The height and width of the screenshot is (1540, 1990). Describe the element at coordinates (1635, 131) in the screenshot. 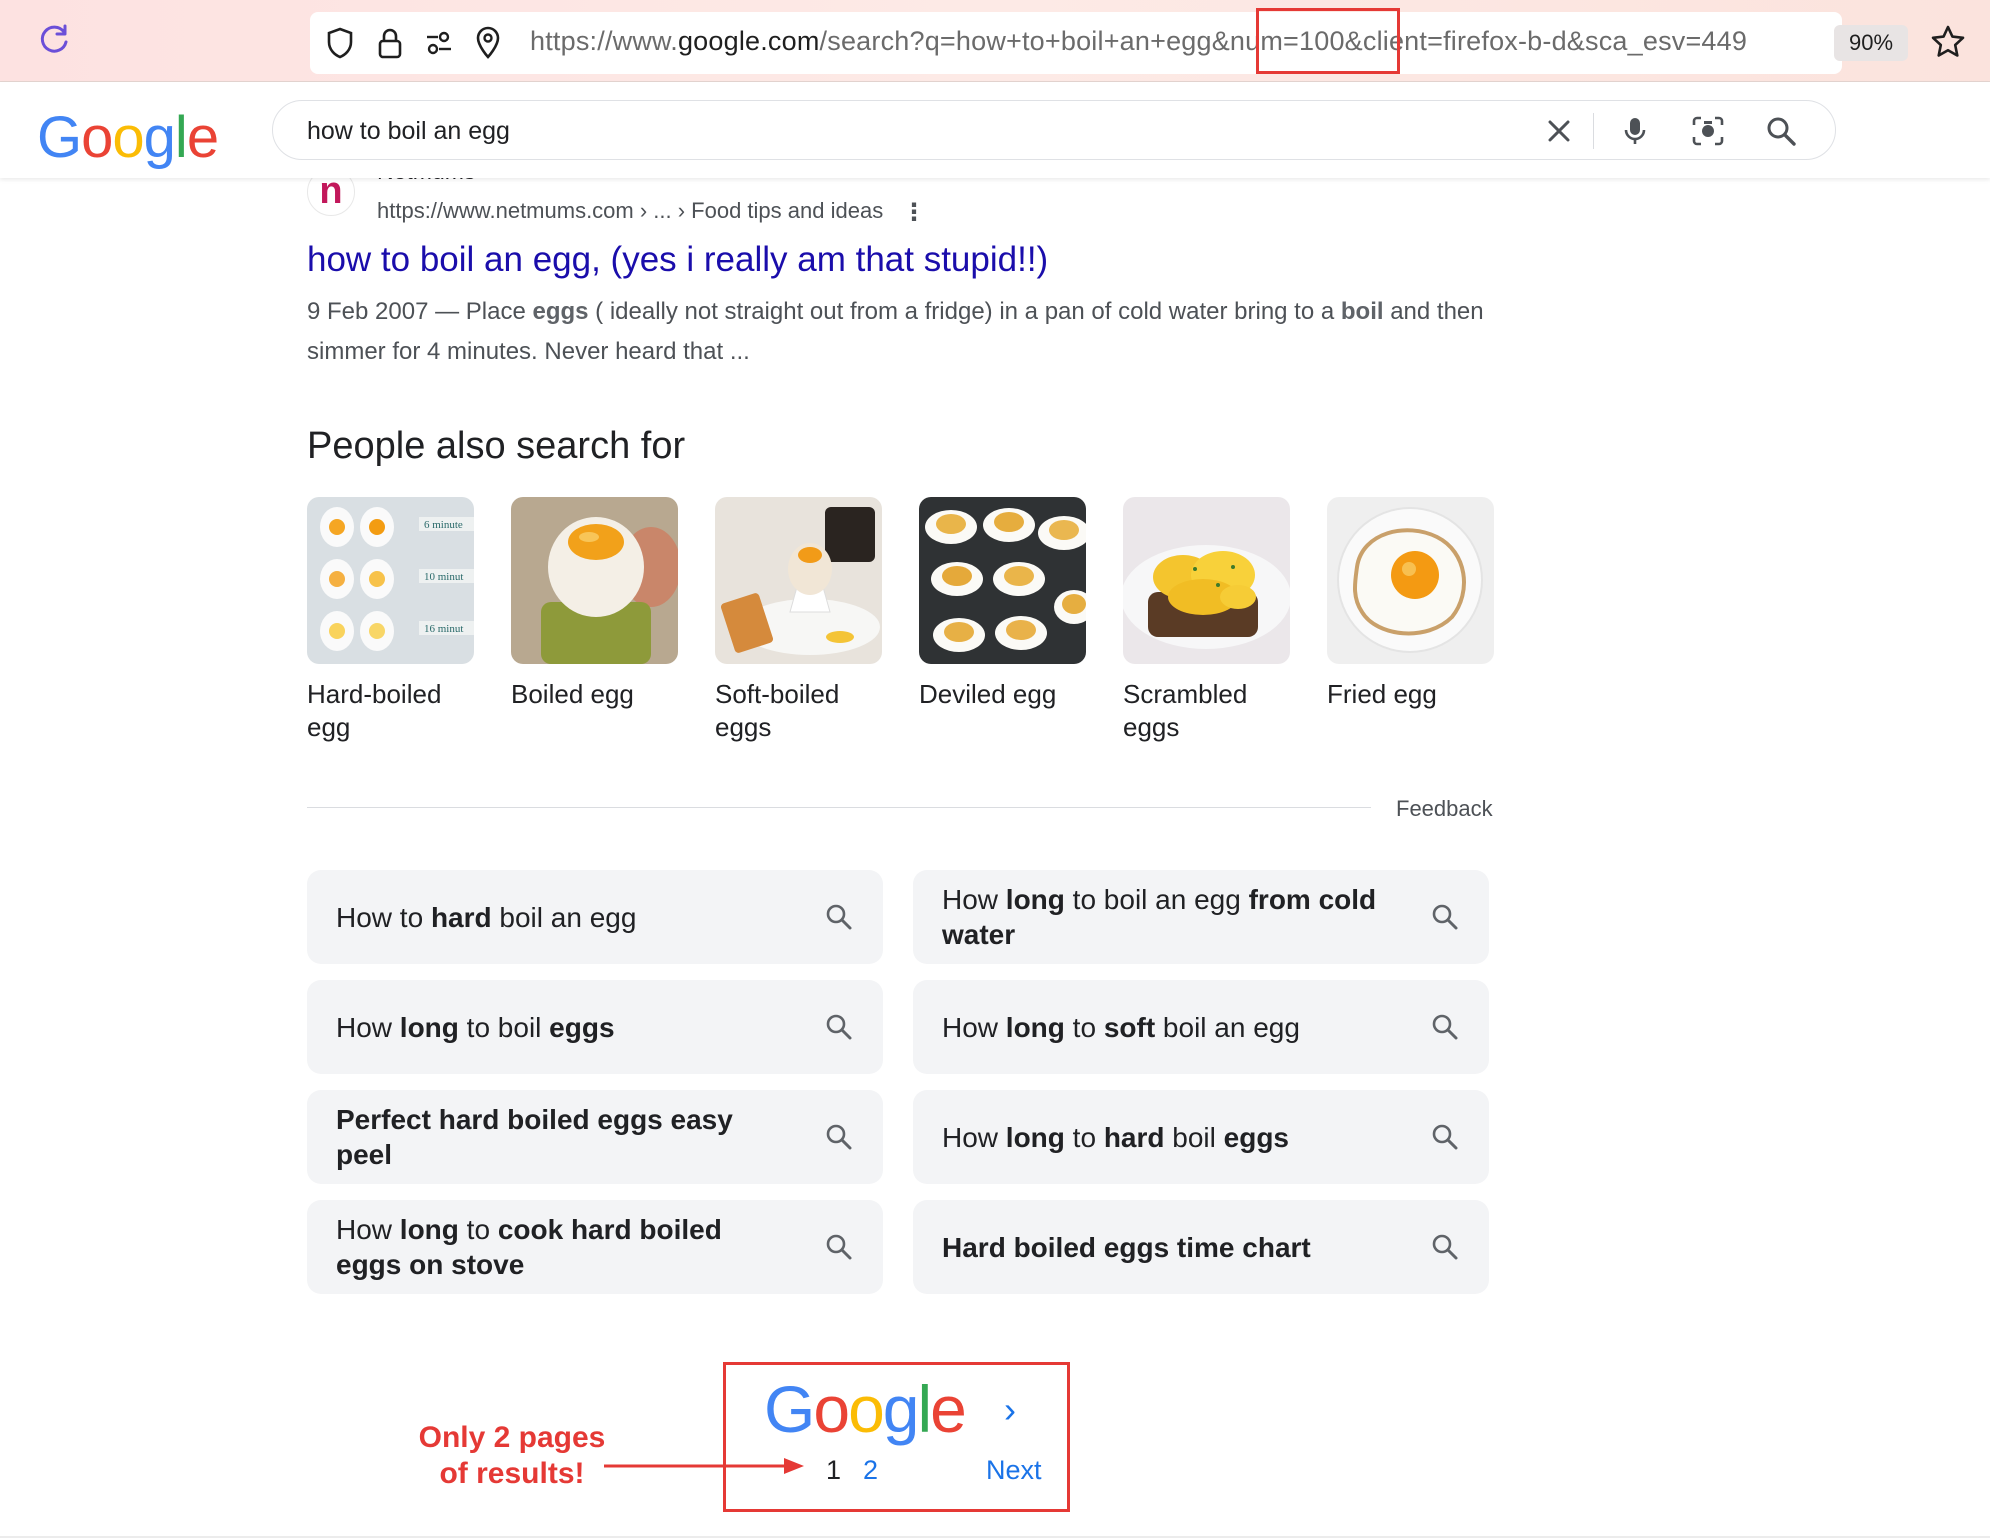

I see `microphone-icon` at that location.